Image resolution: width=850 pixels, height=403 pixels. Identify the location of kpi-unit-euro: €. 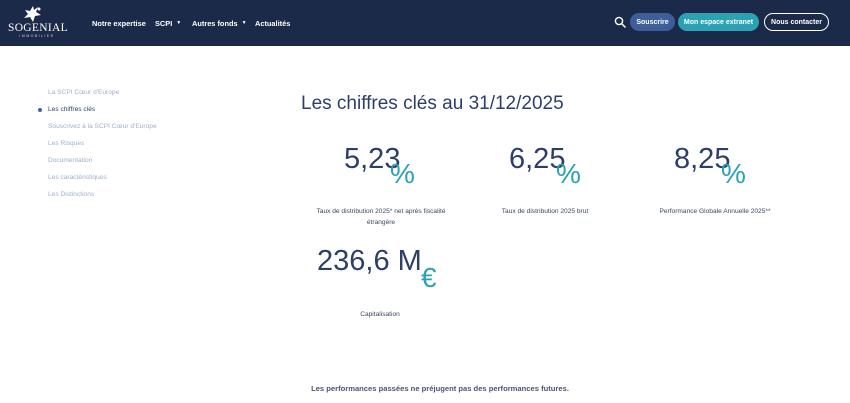
(429, 277).